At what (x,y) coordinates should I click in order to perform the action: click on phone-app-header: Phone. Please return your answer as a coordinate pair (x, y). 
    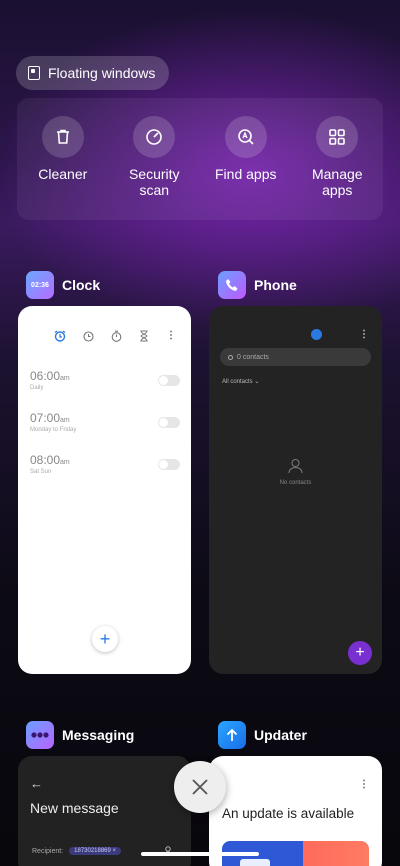
    Looking at the image, I should click on (257, 285).